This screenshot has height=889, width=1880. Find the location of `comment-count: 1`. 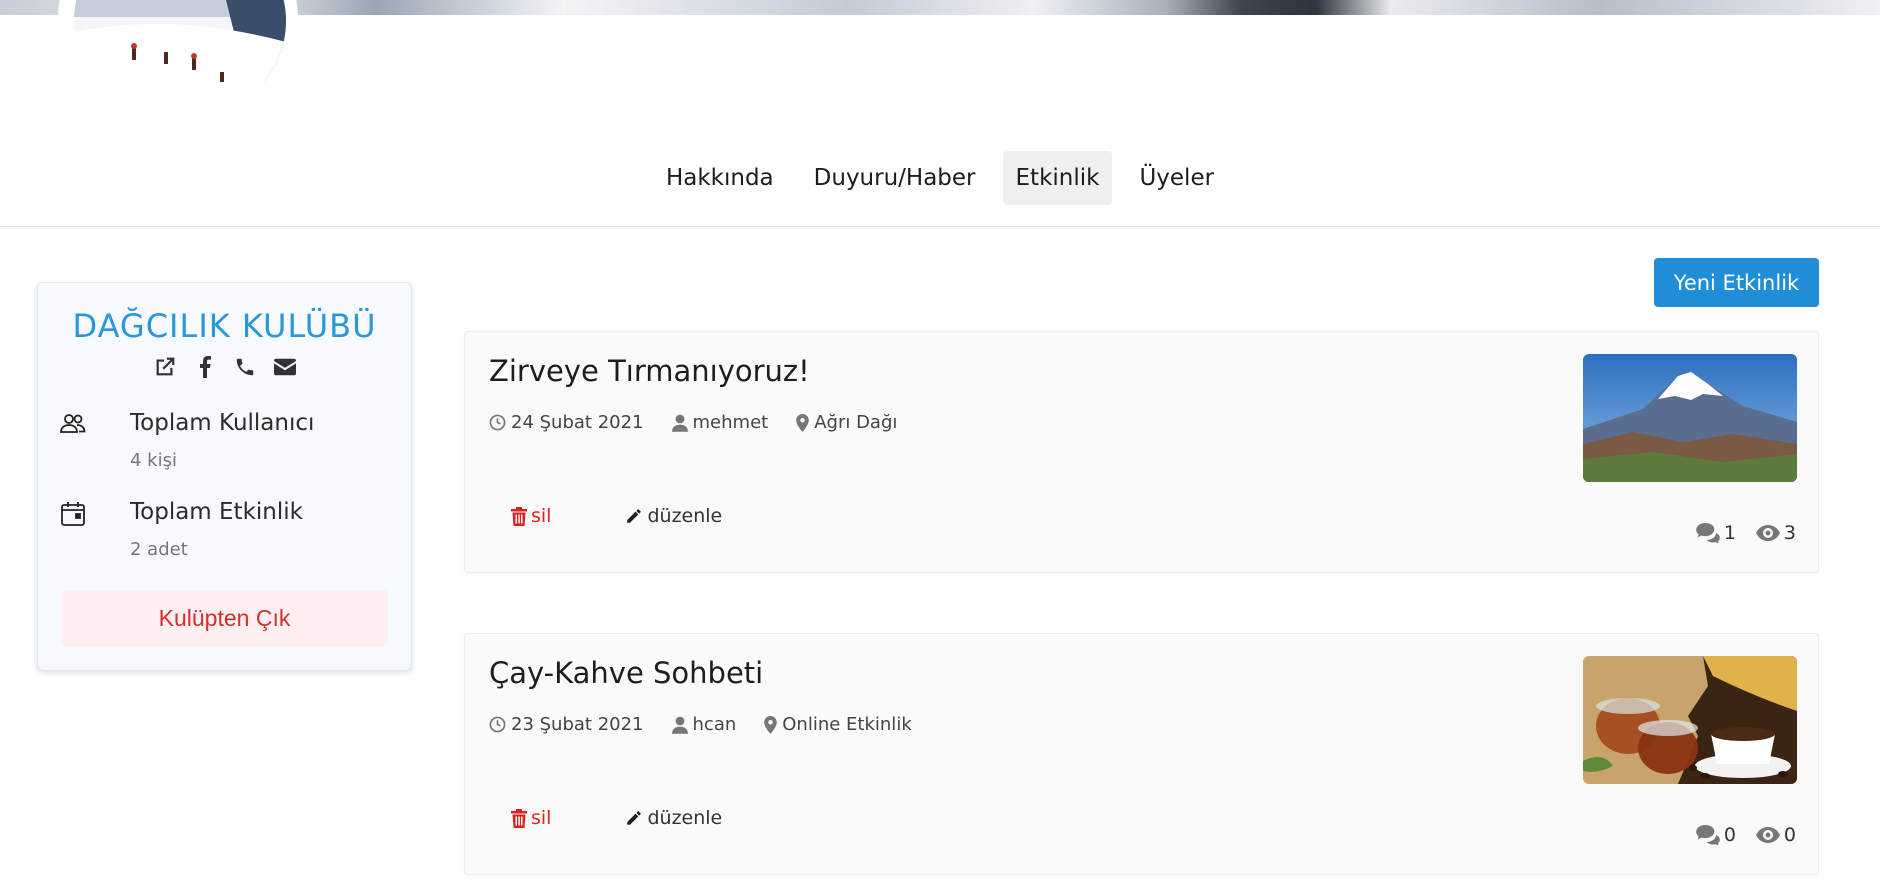

comment-count: 1 is located at coordinates (1715, 533).